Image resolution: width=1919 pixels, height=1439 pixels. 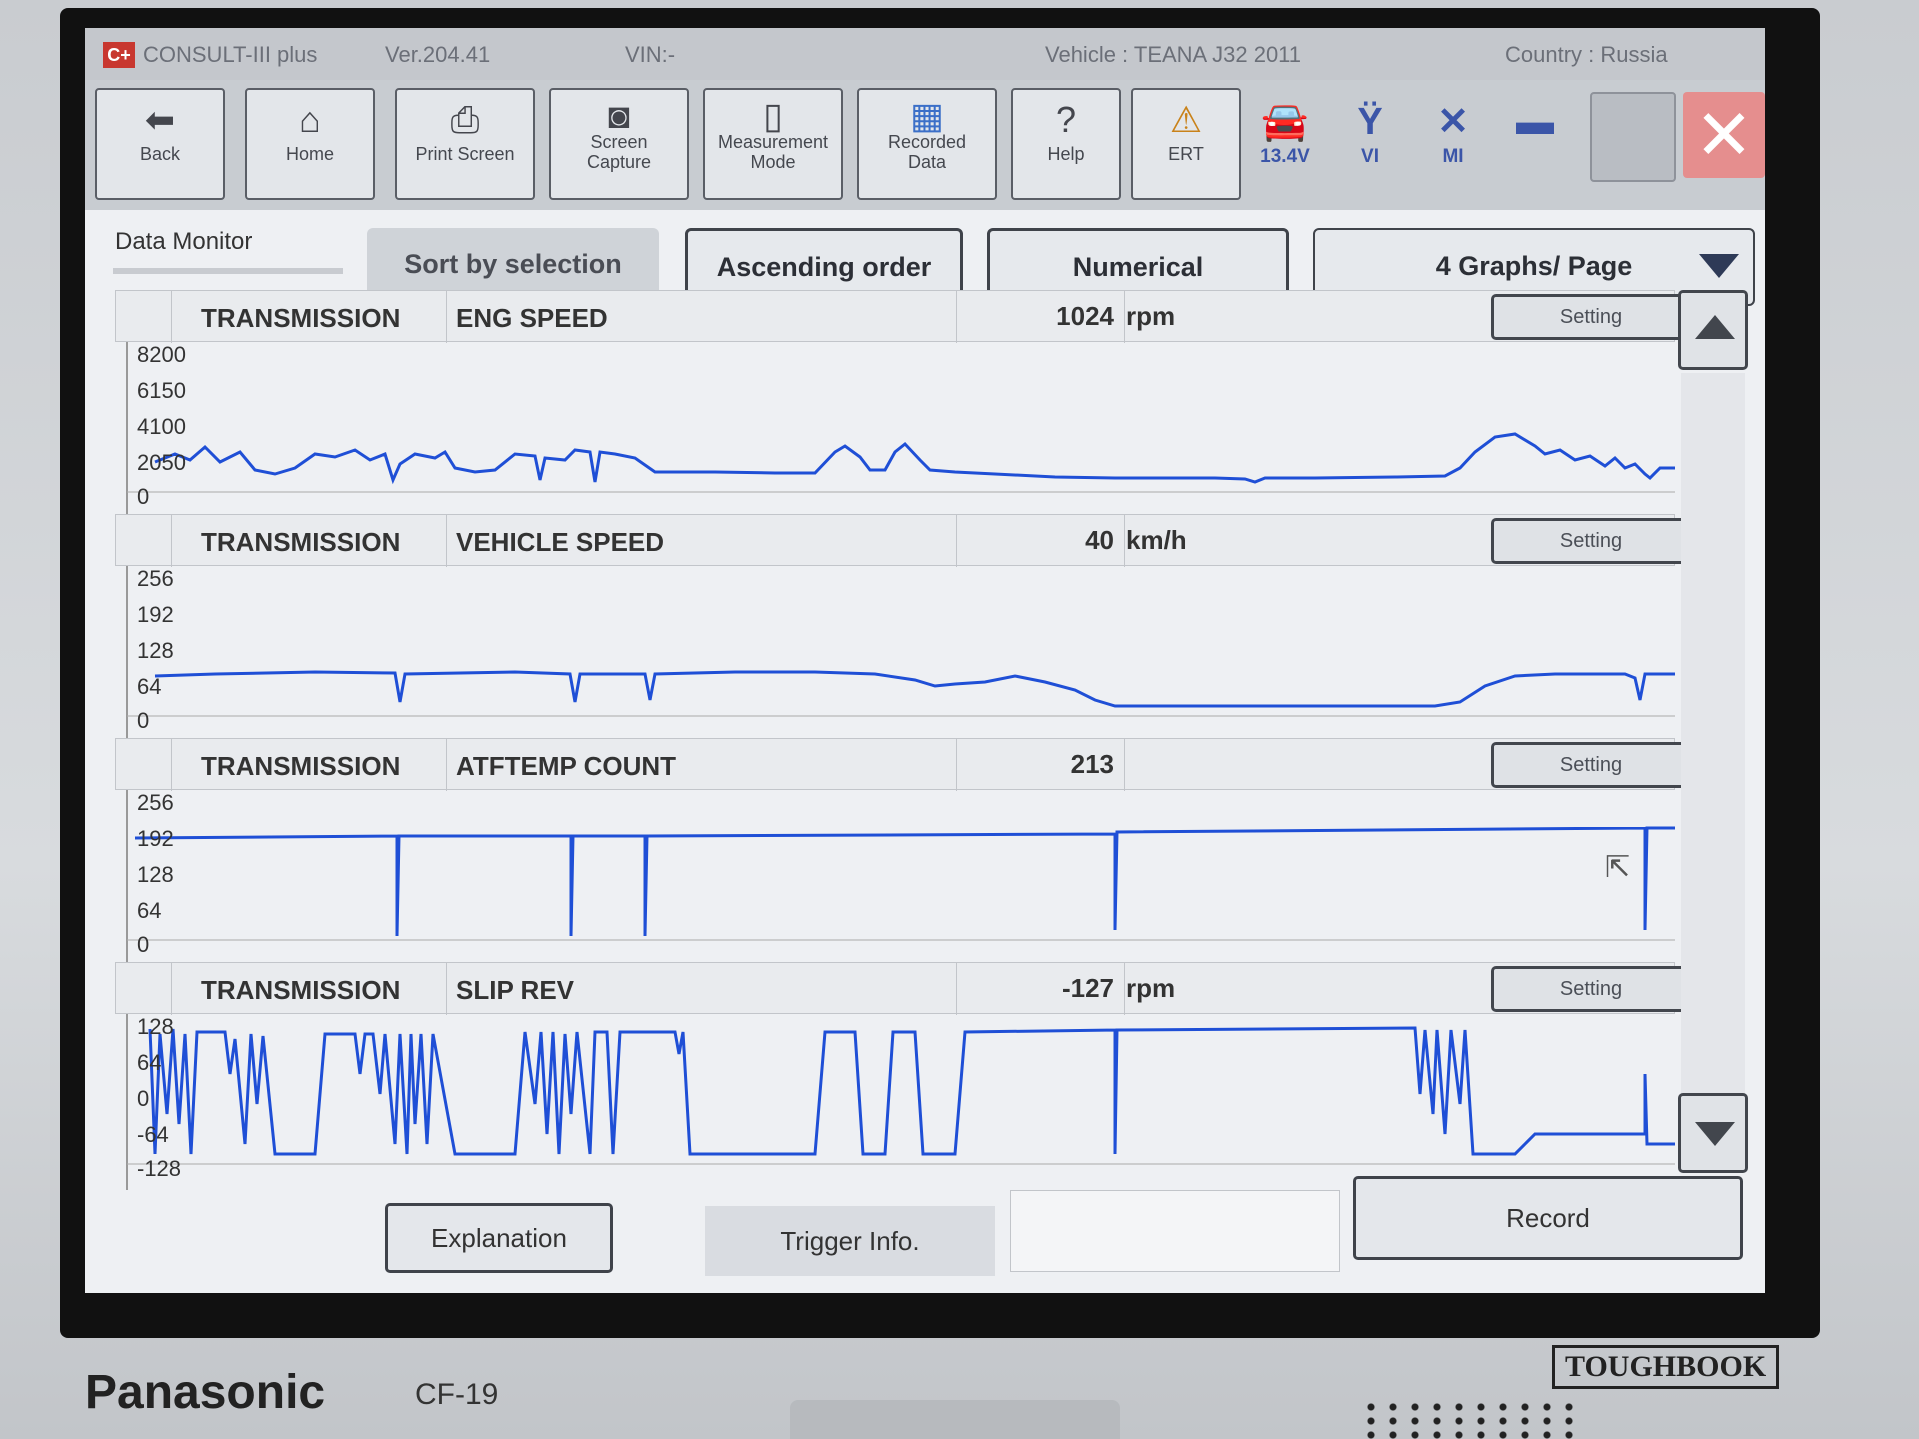 What do you see at coordinates (119, 55) in the screenshot?
I see `app-logo: C+` at bounding box center [119, 55].